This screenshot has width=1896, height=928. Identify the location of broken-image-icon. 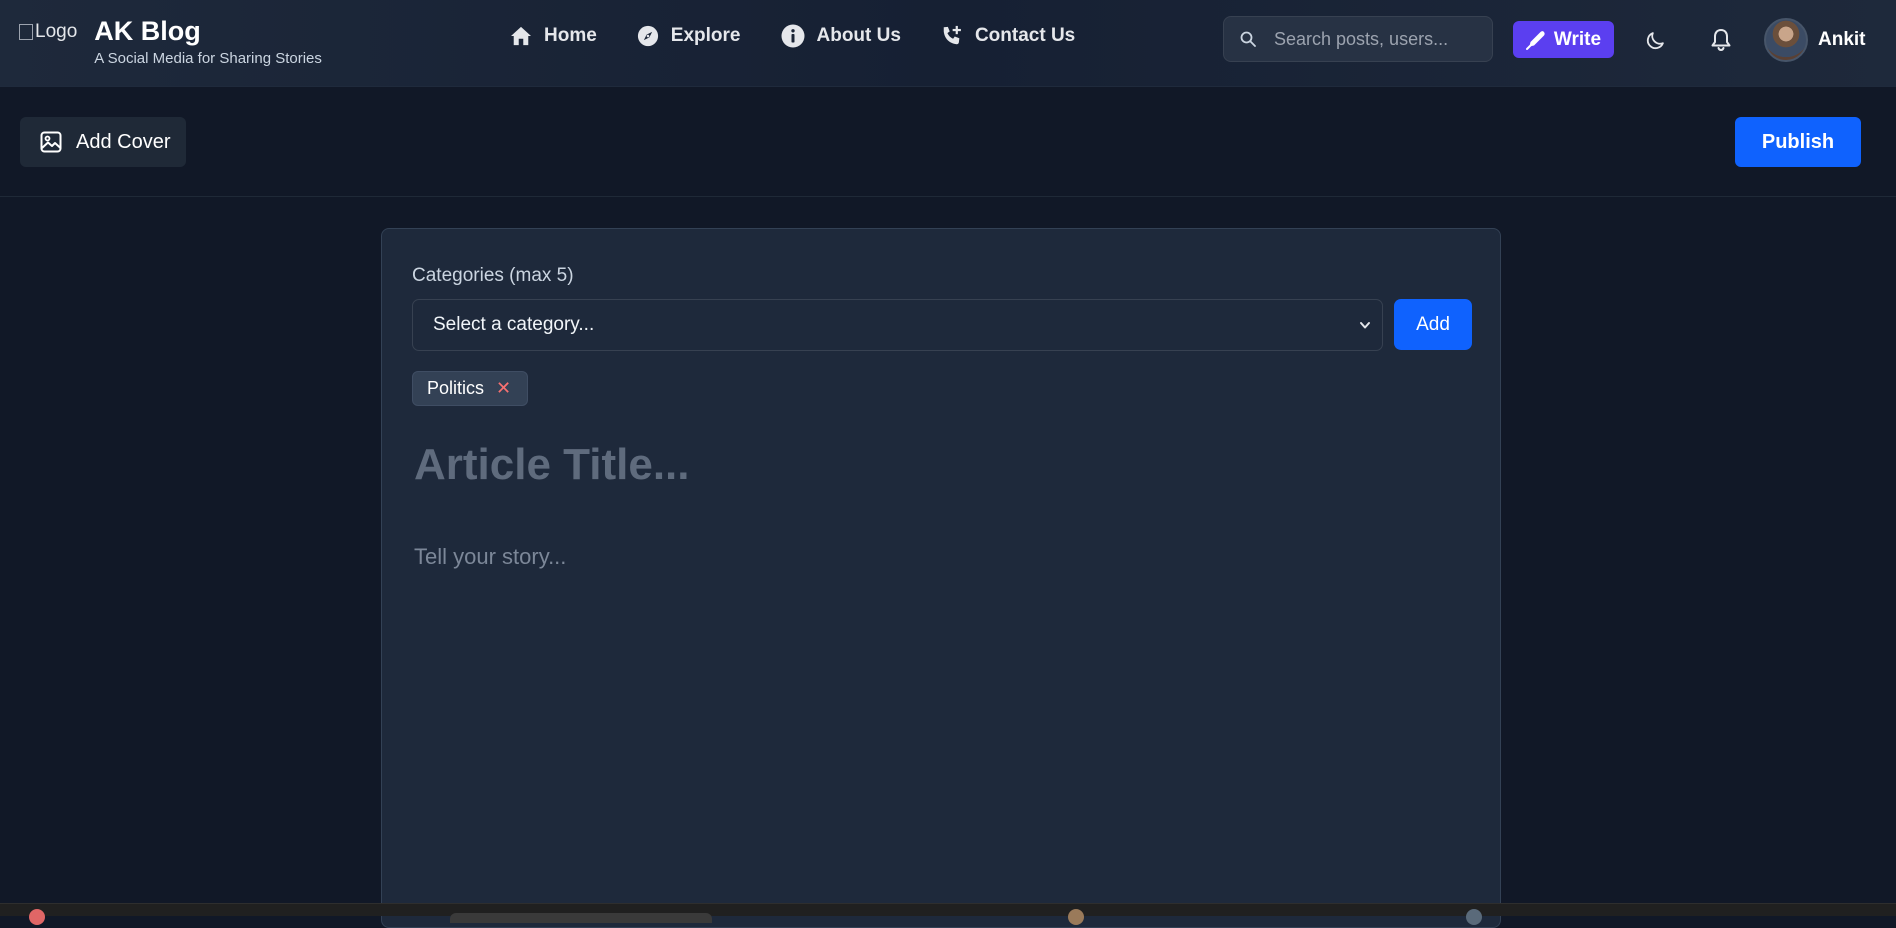
(26, 32).